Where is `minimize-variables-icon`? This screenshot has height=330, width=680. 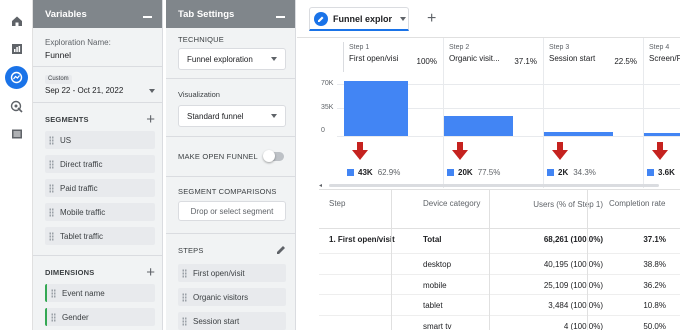 minimize-variables-icon is located at coordinates (147, 17).